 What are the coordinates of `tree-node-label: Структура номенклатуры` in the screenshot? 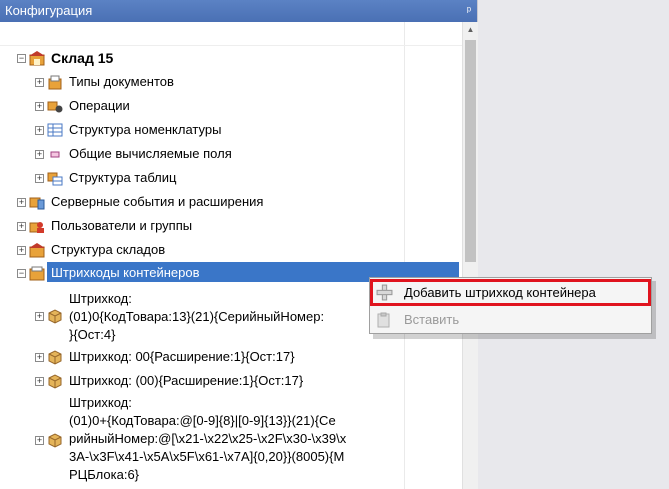 It's located at (145, 129).